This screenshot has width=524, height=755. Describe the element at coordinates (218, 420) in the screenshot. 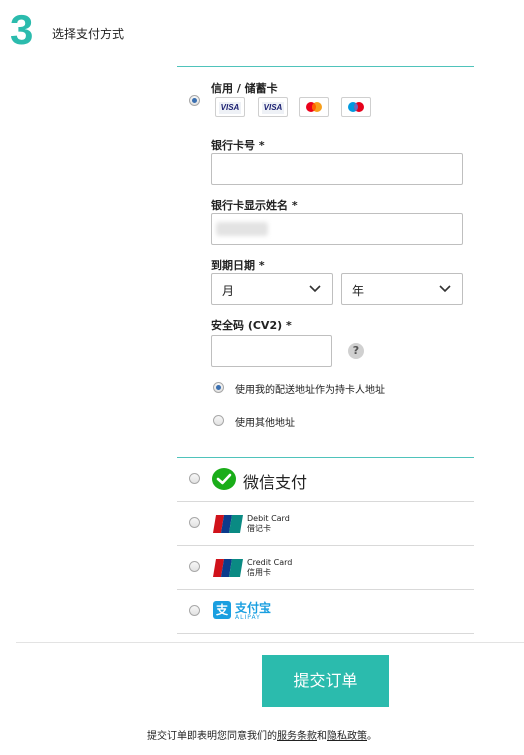

I see `billing-other-radio` at that location.